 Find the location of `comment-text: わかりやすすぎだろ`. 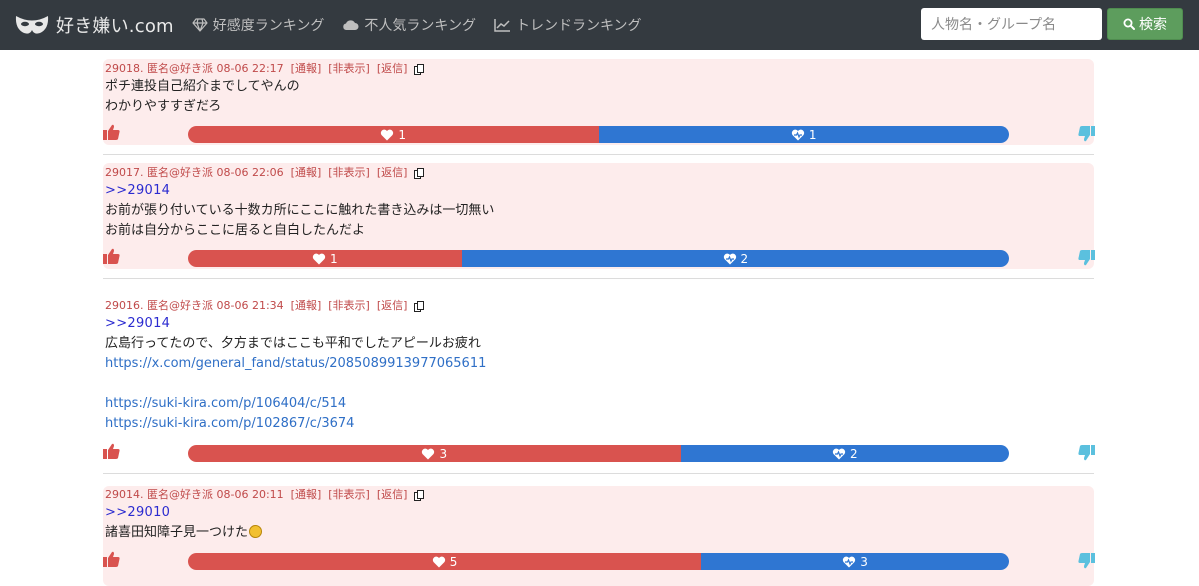

comment-text: わかりやすすぎだろ is located at coordinates (163, 106).